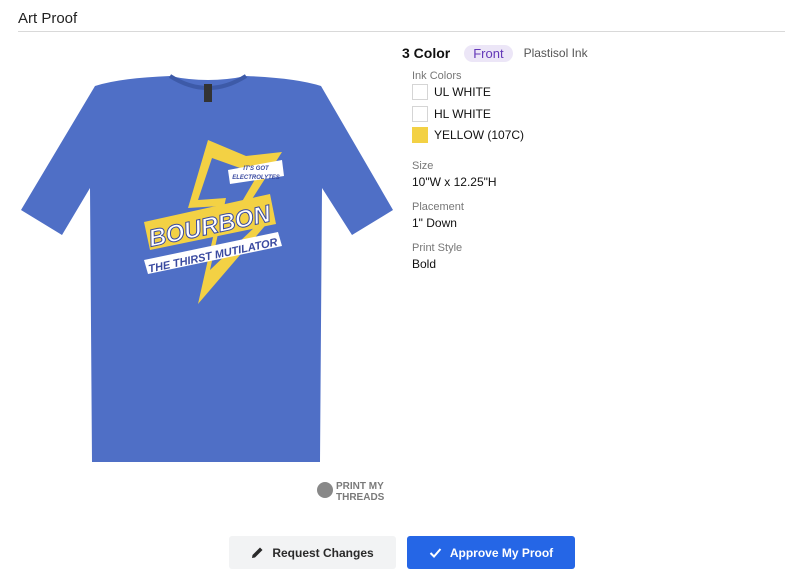 The width and height of the screenshot is (800, 584). I want to click on placement-label: Placement, so click(438, 207).